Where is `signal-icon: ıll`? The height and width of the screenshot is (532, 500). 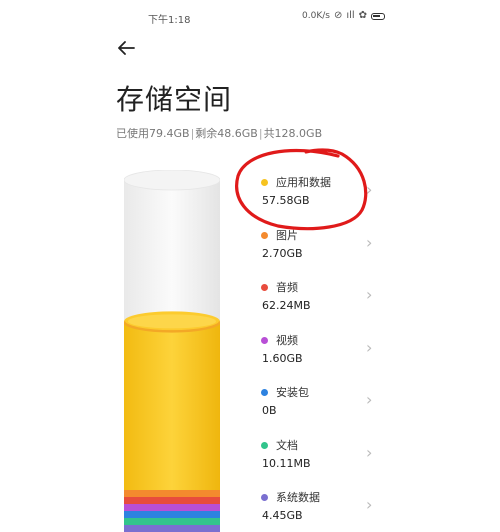 signal-icon: ıll is located at coordinates (350, 15).